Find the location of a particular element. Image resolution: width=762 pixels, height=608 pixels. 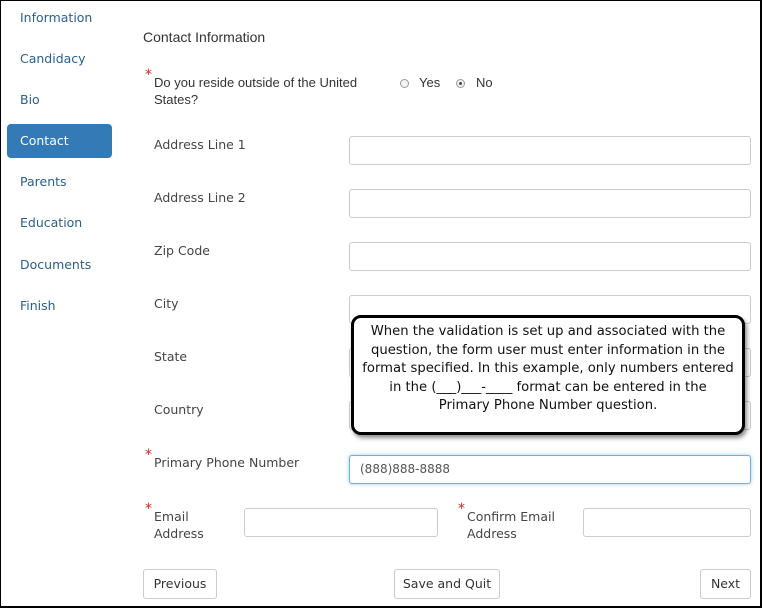

sidebar-item-parents: Parents is located at coordinates (59, 182).